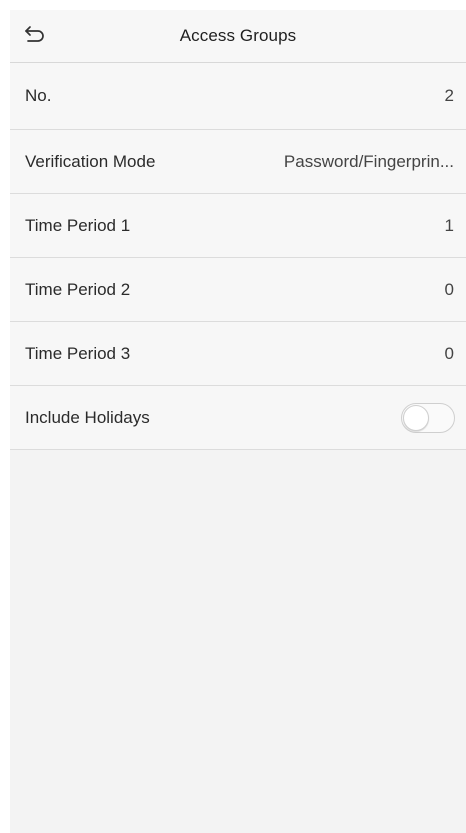  What do you see at coordinates (238, 354) in the screenshot?
I see `row-time-period-3: Time Period 3 0` at bounding box center [238, 354].